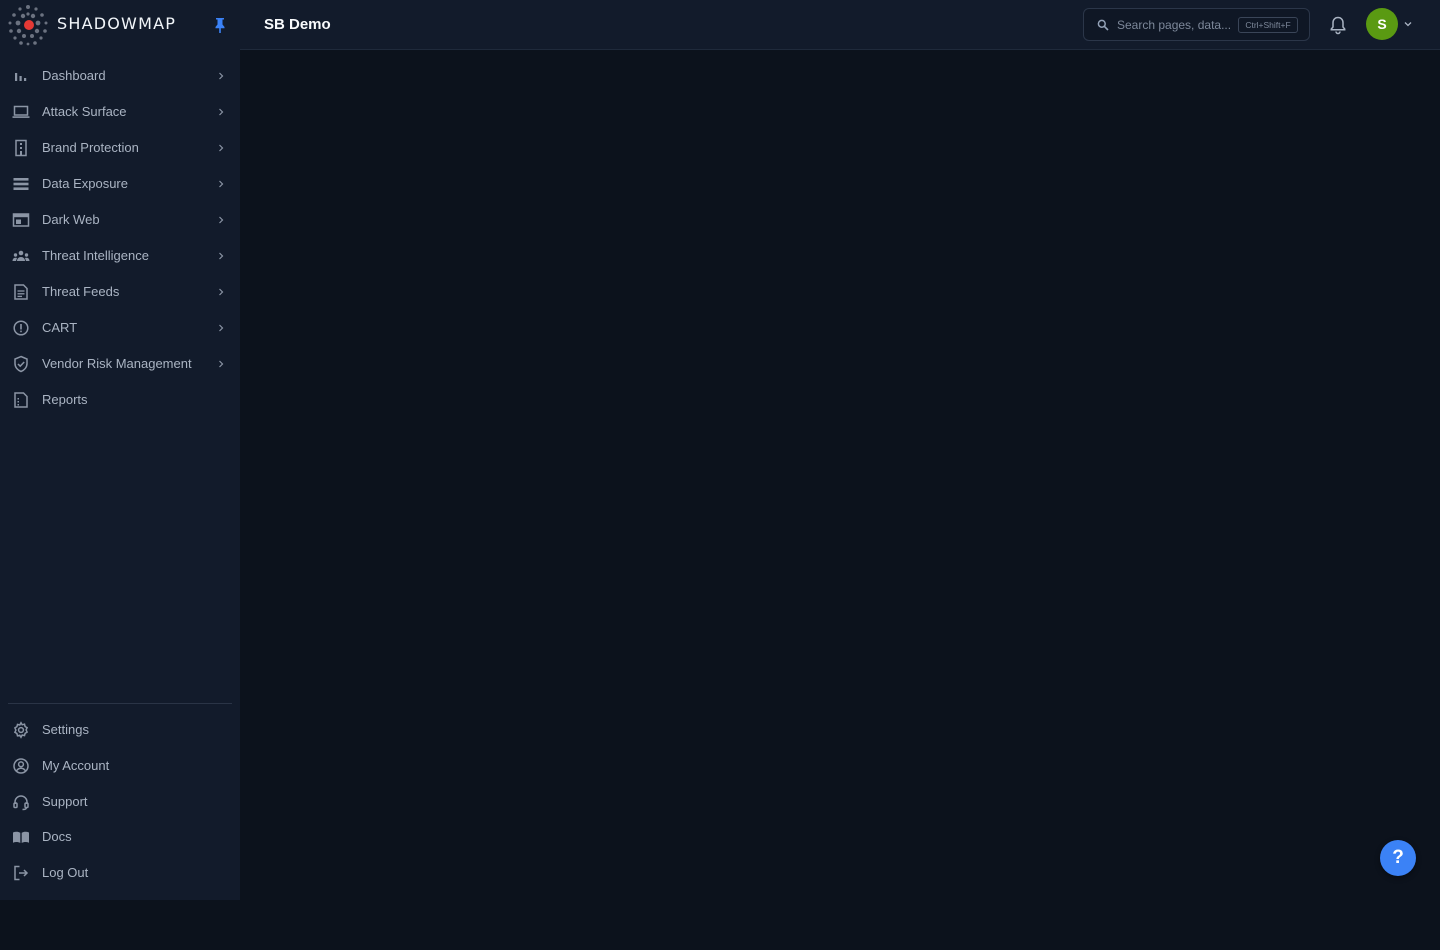 This screenshot has height=950, width=1440. I want to click on sidebar-bottom-nav: Settings My Account Support Docs Log Out, so click(120, 801).